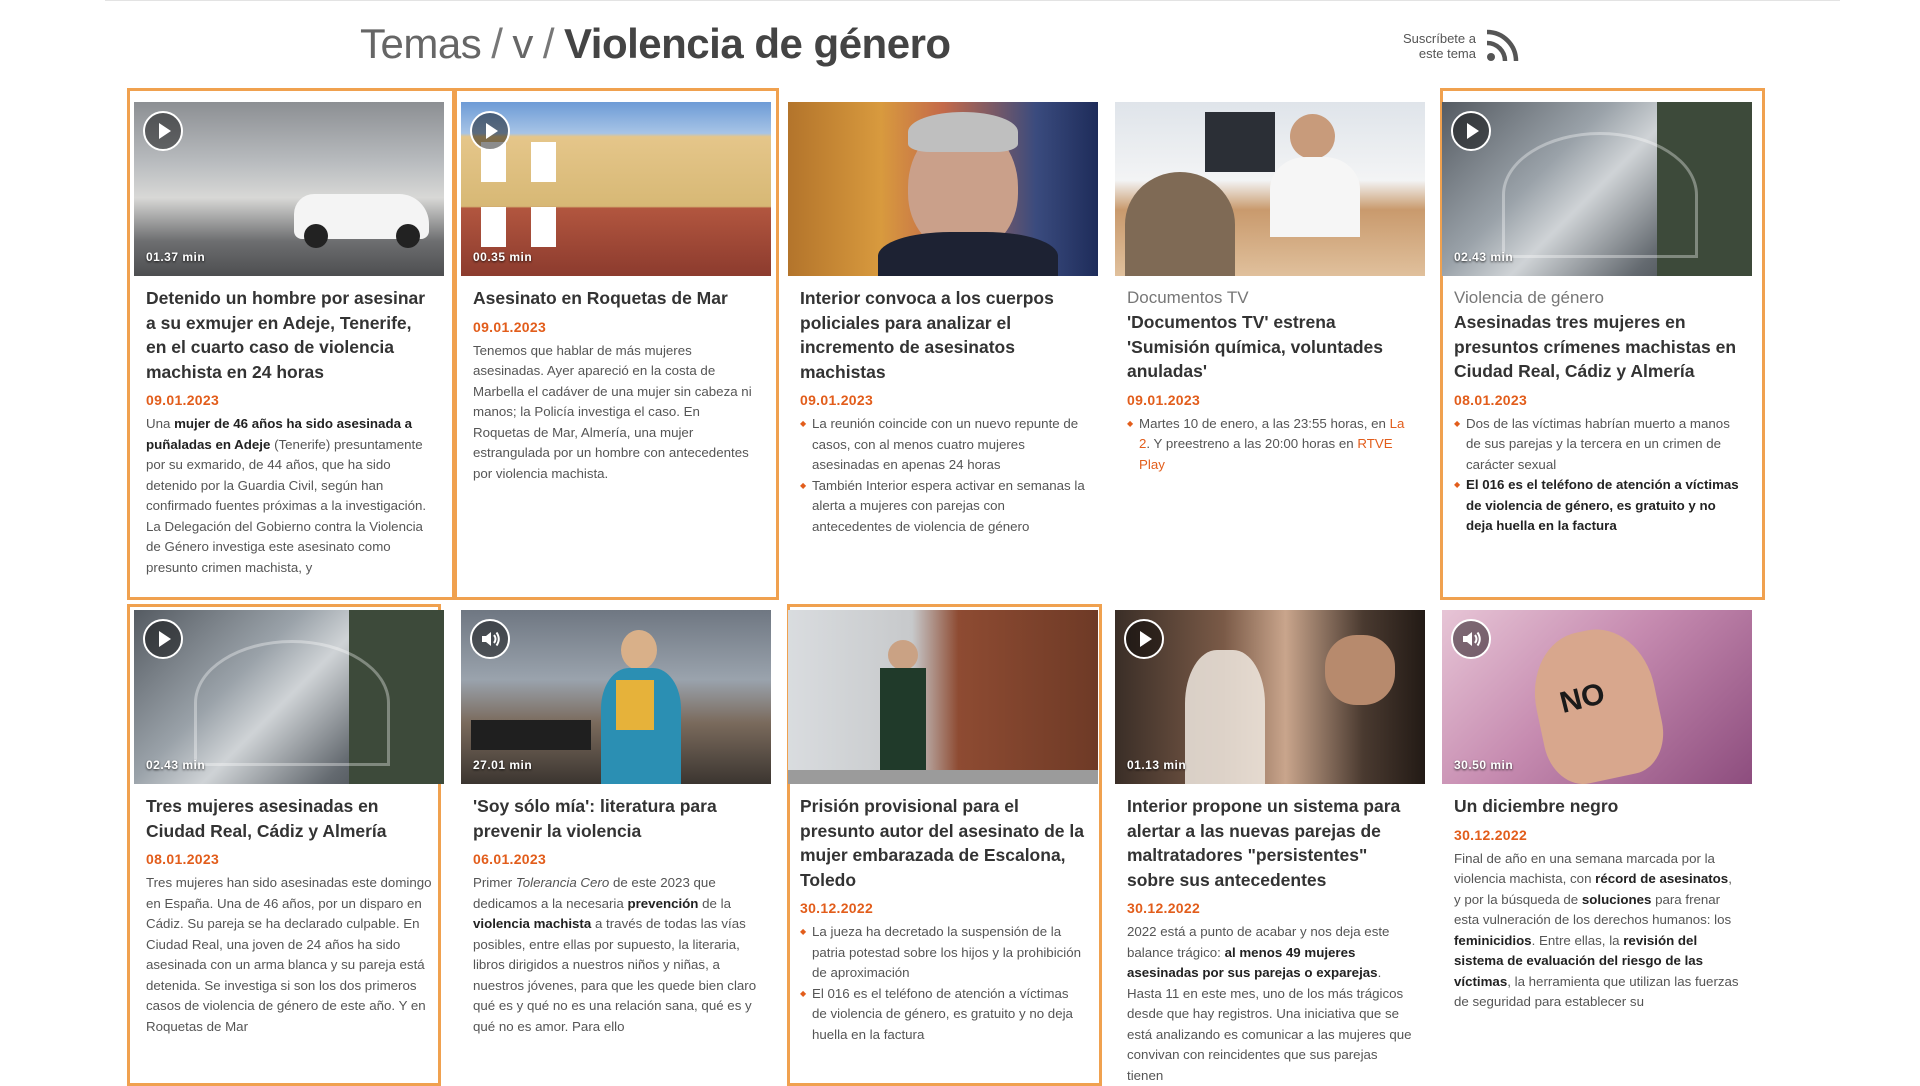  I want to click on card-title: Un diciembre negro, so click(1597, 806).